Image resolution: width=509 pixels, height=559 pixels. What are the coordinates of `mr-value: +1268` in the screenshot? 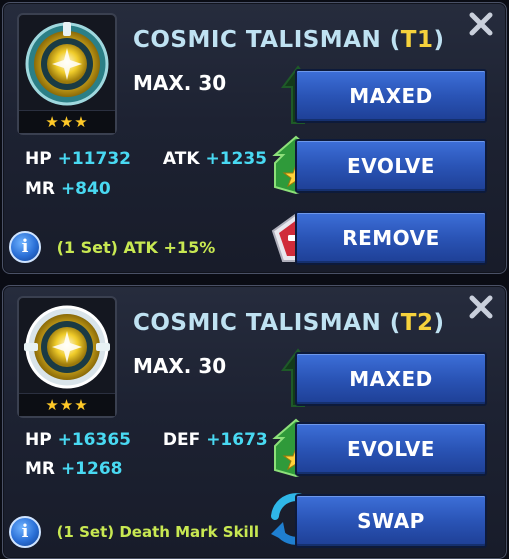 It's located at (91, 469).